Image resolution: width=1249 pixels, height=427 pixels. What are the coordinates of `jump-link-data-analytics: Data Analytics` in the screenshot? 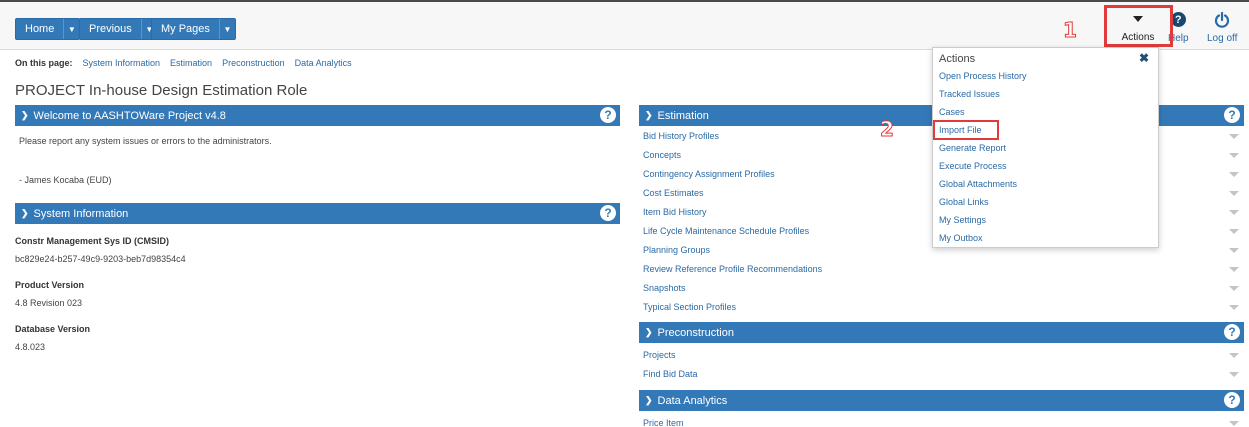 It's located at (323, 63).